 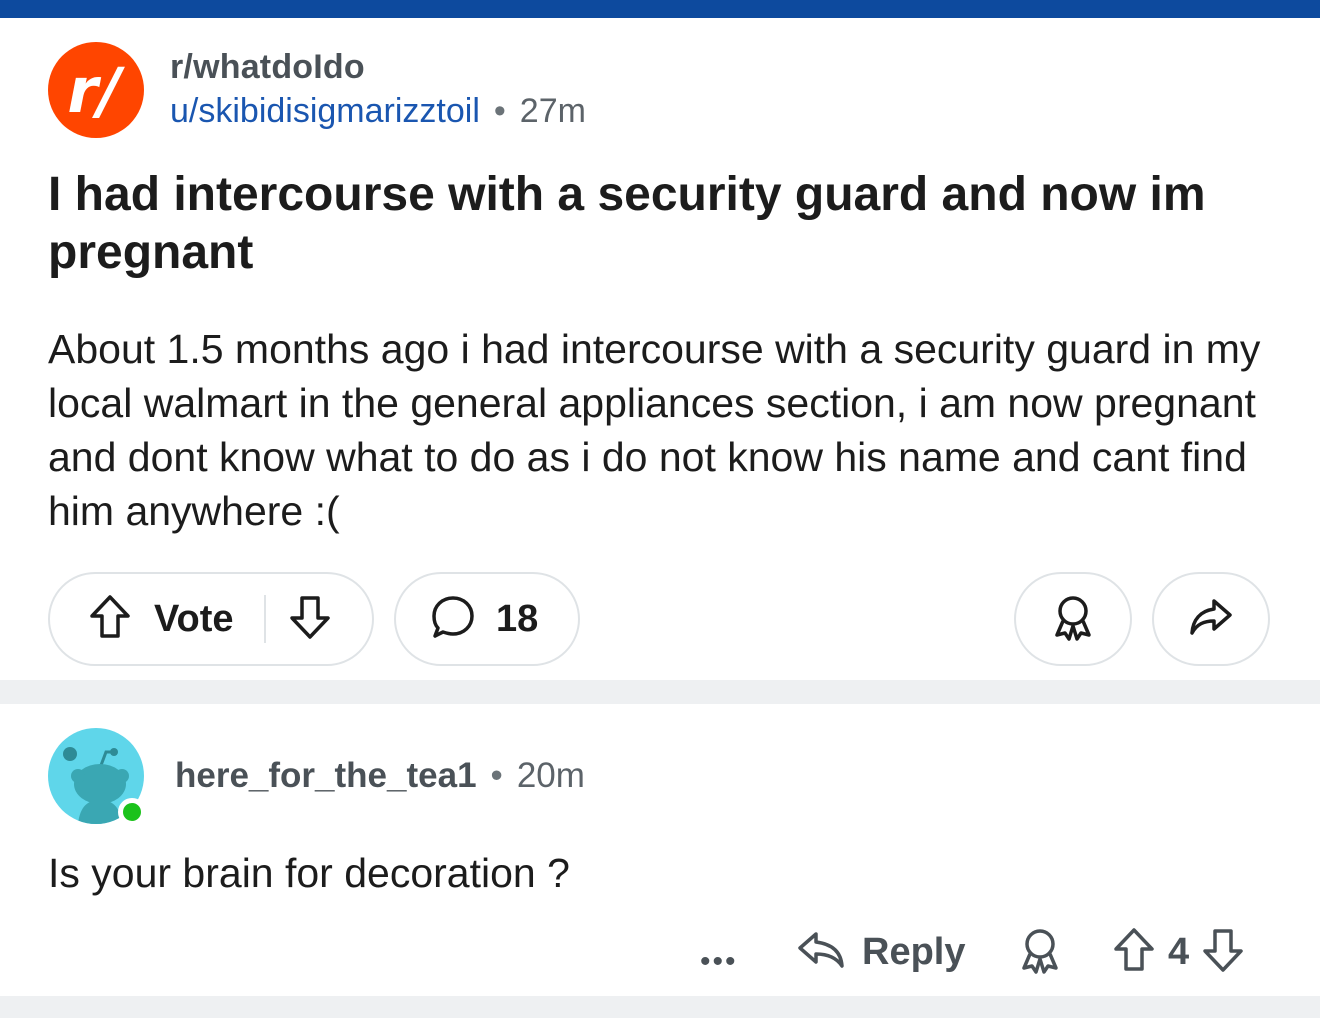 I want to click on comment-award-button, so click(x=1040, y=952).